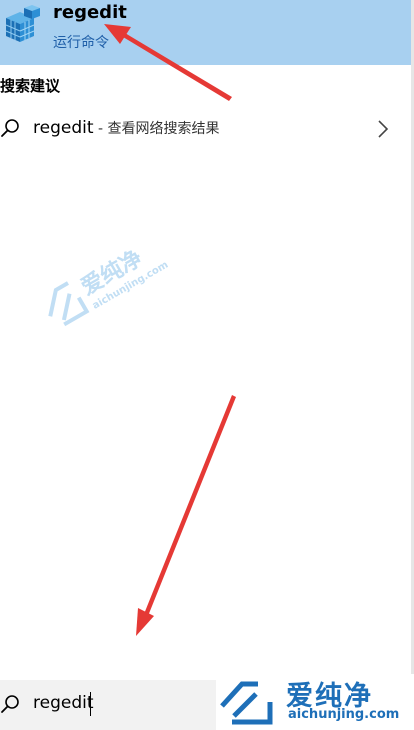  I want to click on watermark-url: aichunjing.com, so click(344, 714).